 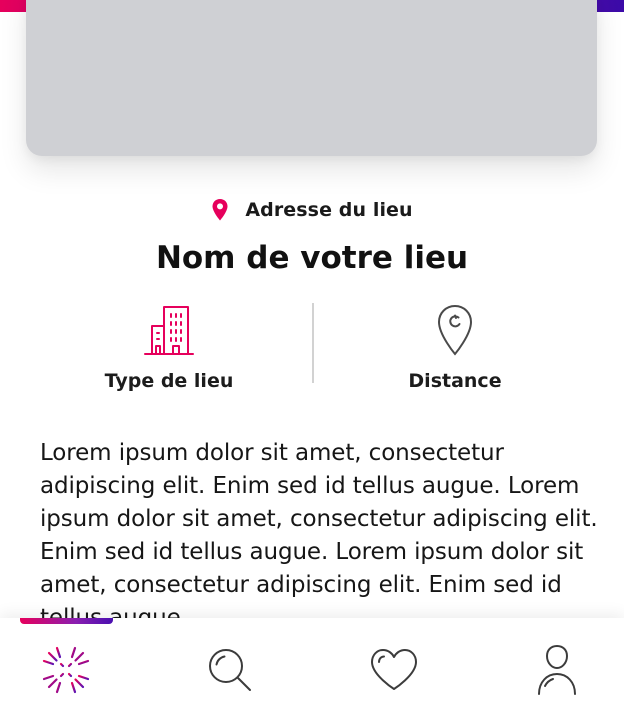 What do you see at coordinates (329, 210) in the screenshot?
I see `venue-address: Adresse du lieu` at bounding box center [329, 210].